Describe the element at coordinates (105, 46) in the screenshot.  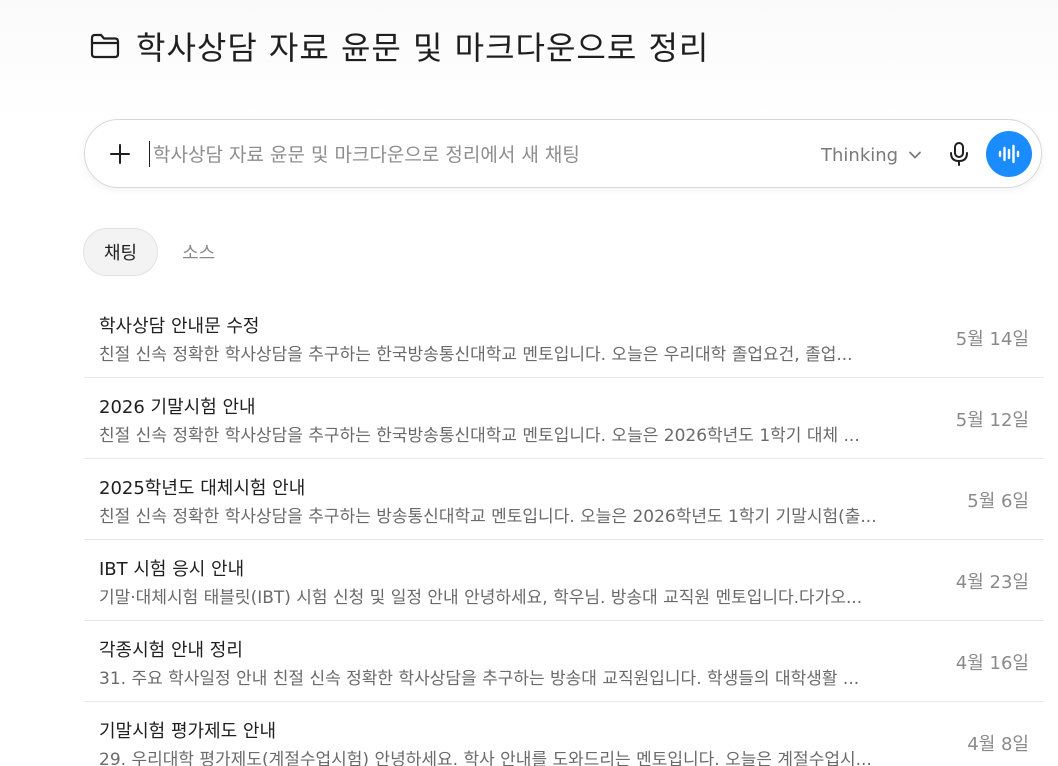
I see `folder-icon` at that location.